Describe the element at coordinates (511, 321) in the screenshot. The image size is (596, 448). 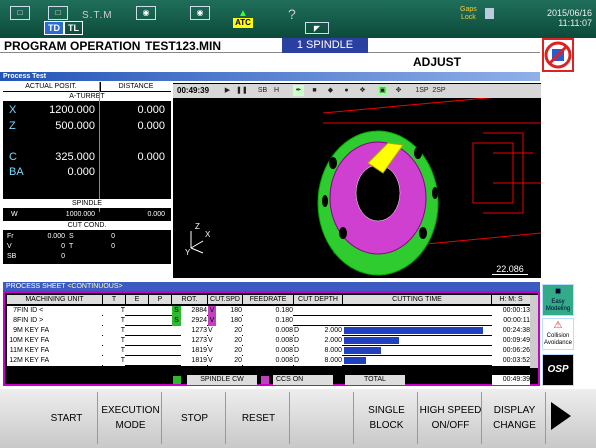
I see `cutting-time: 00:00:11` at that location.